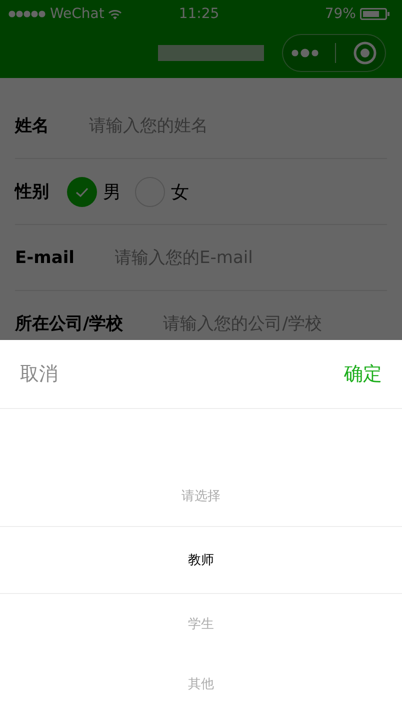 This screenshot has height=704, width=402. I want to click on status-time: 11:25, so click(199, 14).